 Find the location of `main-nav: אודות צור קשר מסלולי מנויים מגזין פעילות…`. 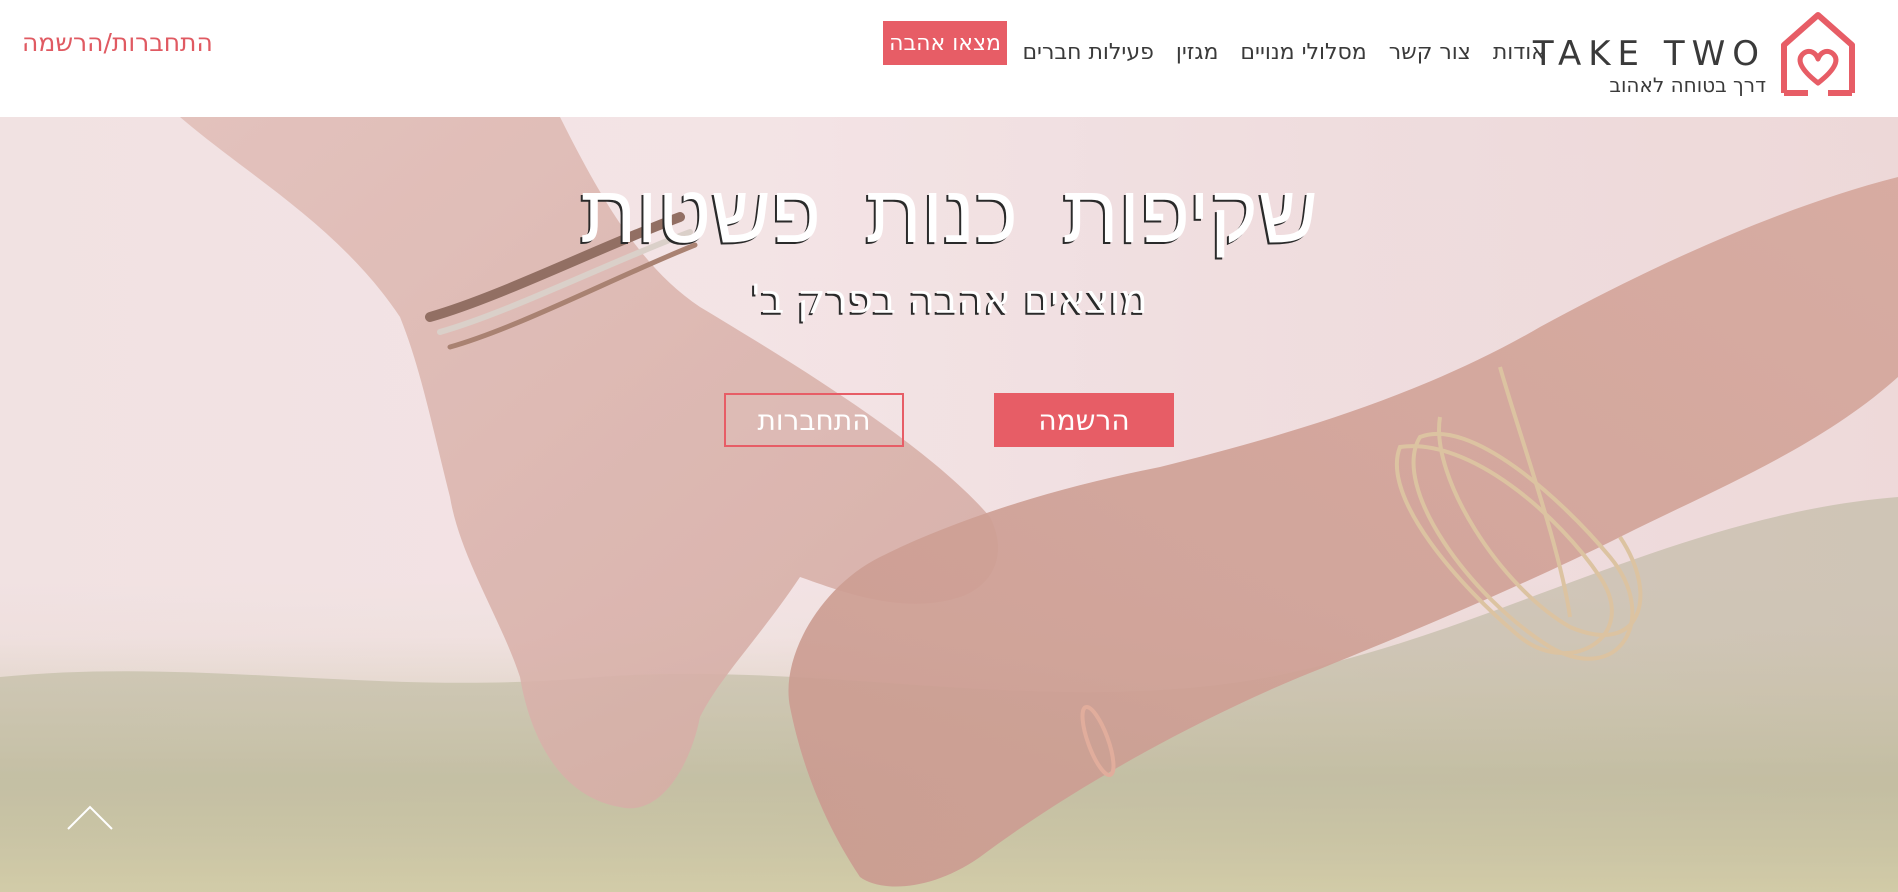

main-nav: אודות צור קשר מסלולי מנויים מגזין פעילות… is located at coordinates (1284, 52).